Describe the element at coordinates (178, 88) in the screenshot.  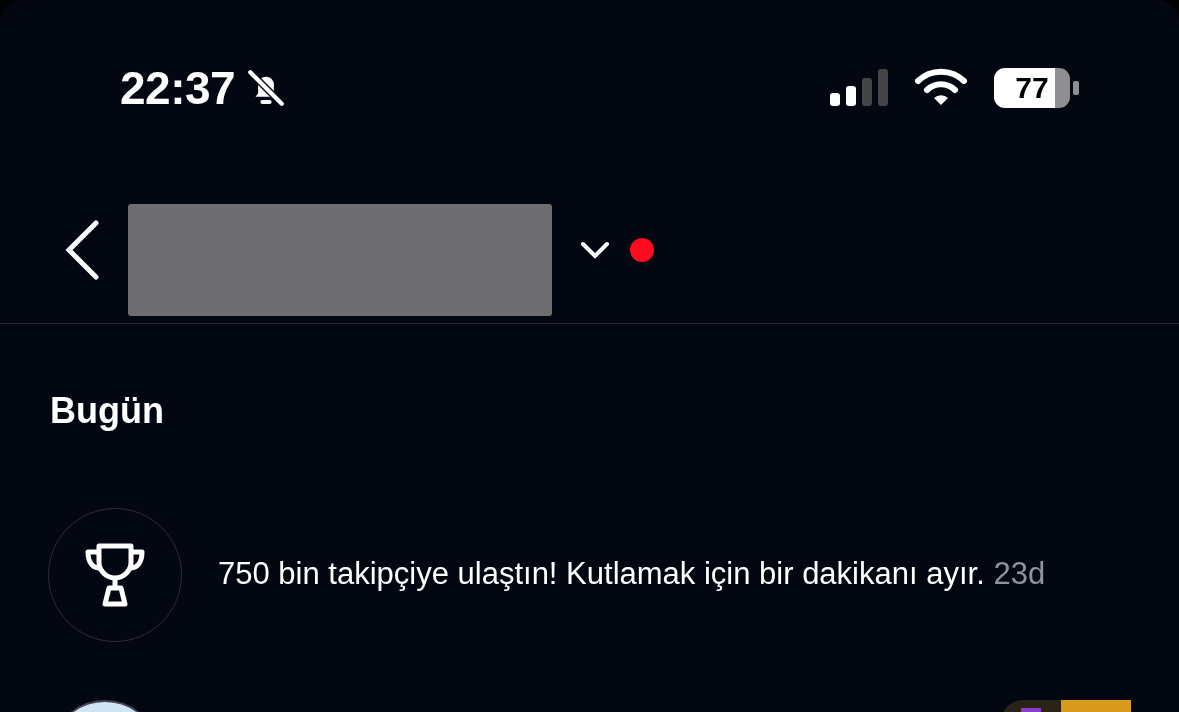
I see `status-time: 22:37` at that location.